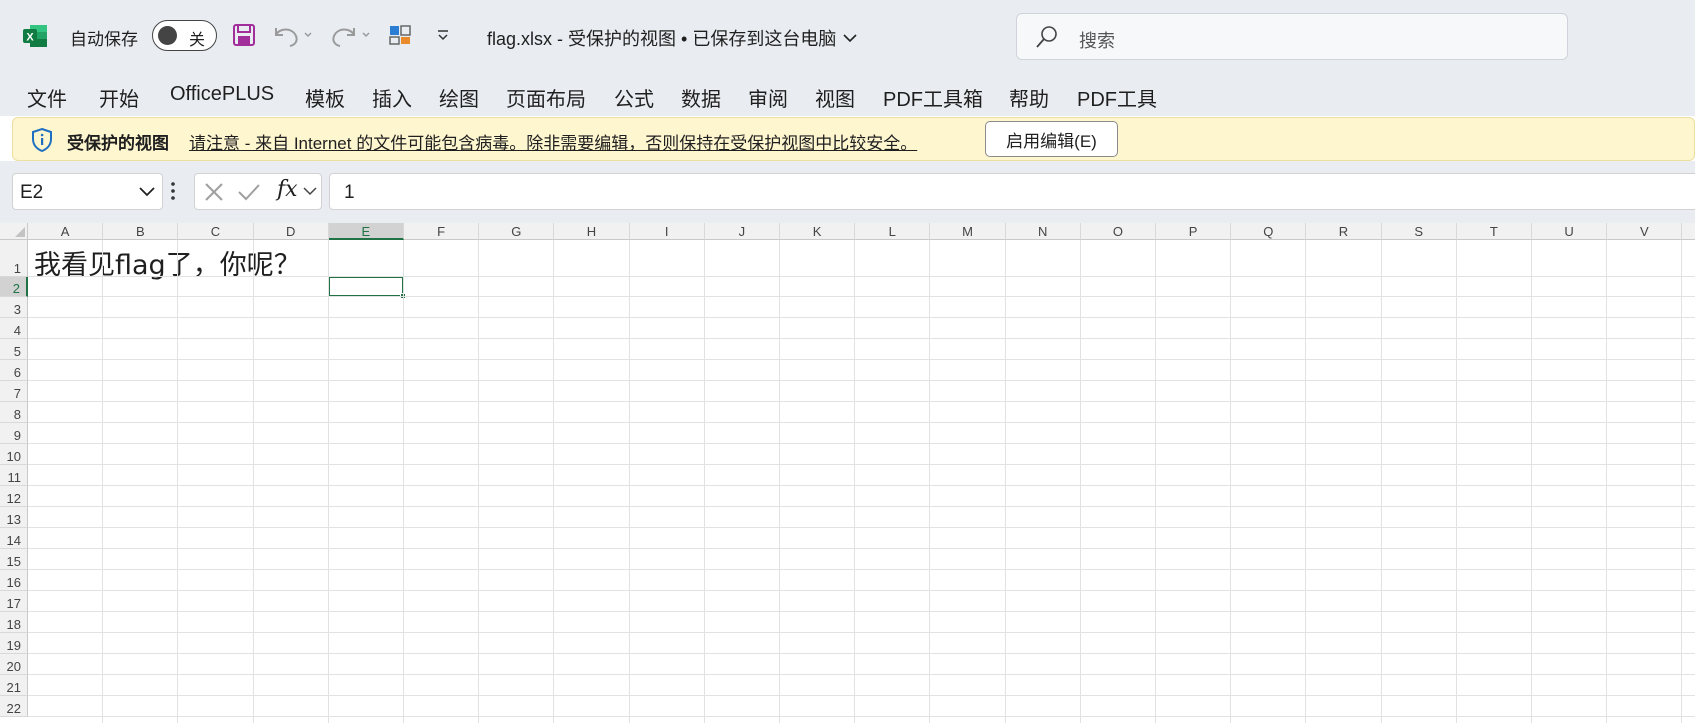 Image resolution: width=1695 pixels, height=723 pixels. What do you see at coordinates (1029, 97) in the screenshot?
I see `tab-help: 帮助` at bounding box center [1029, 97].